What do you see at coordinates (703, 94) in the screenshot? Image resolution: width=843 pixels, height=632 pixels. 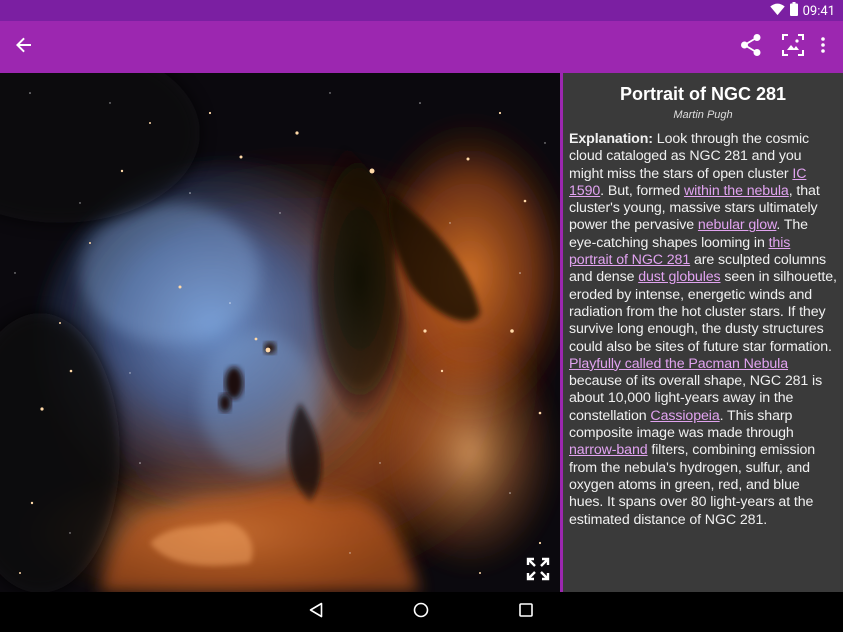 I see `article-title: Portrait of NGC 281` at bounding box center [703, 94].